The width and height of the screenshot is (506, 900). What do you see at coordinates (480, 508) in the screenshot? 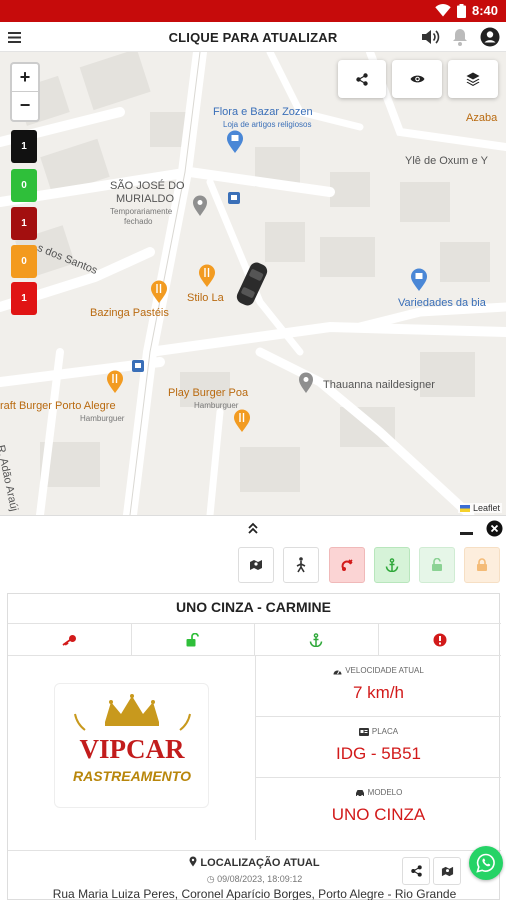
I see `map-attribution: Leaflet` at bounding box center [480, 508].